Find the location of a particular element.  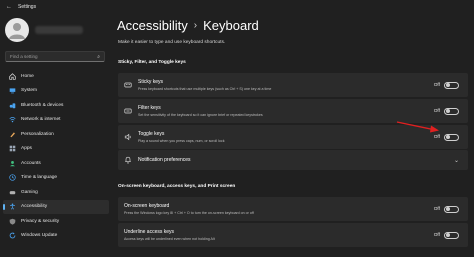

user-profile is located at coordinates (55, 31).